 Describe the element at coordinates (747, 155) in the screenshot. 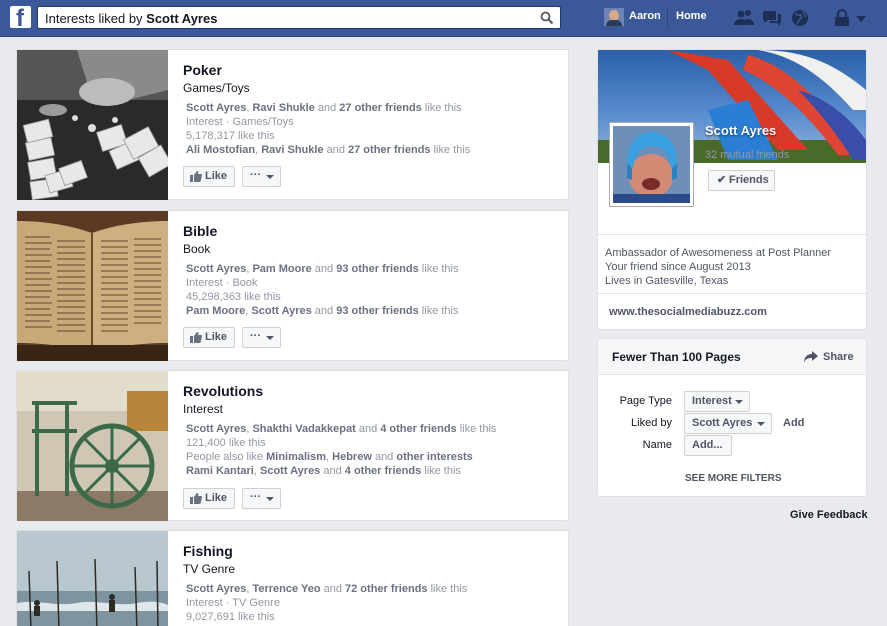

I see `mutual-friends-count: 32 mutual friends` at that location.